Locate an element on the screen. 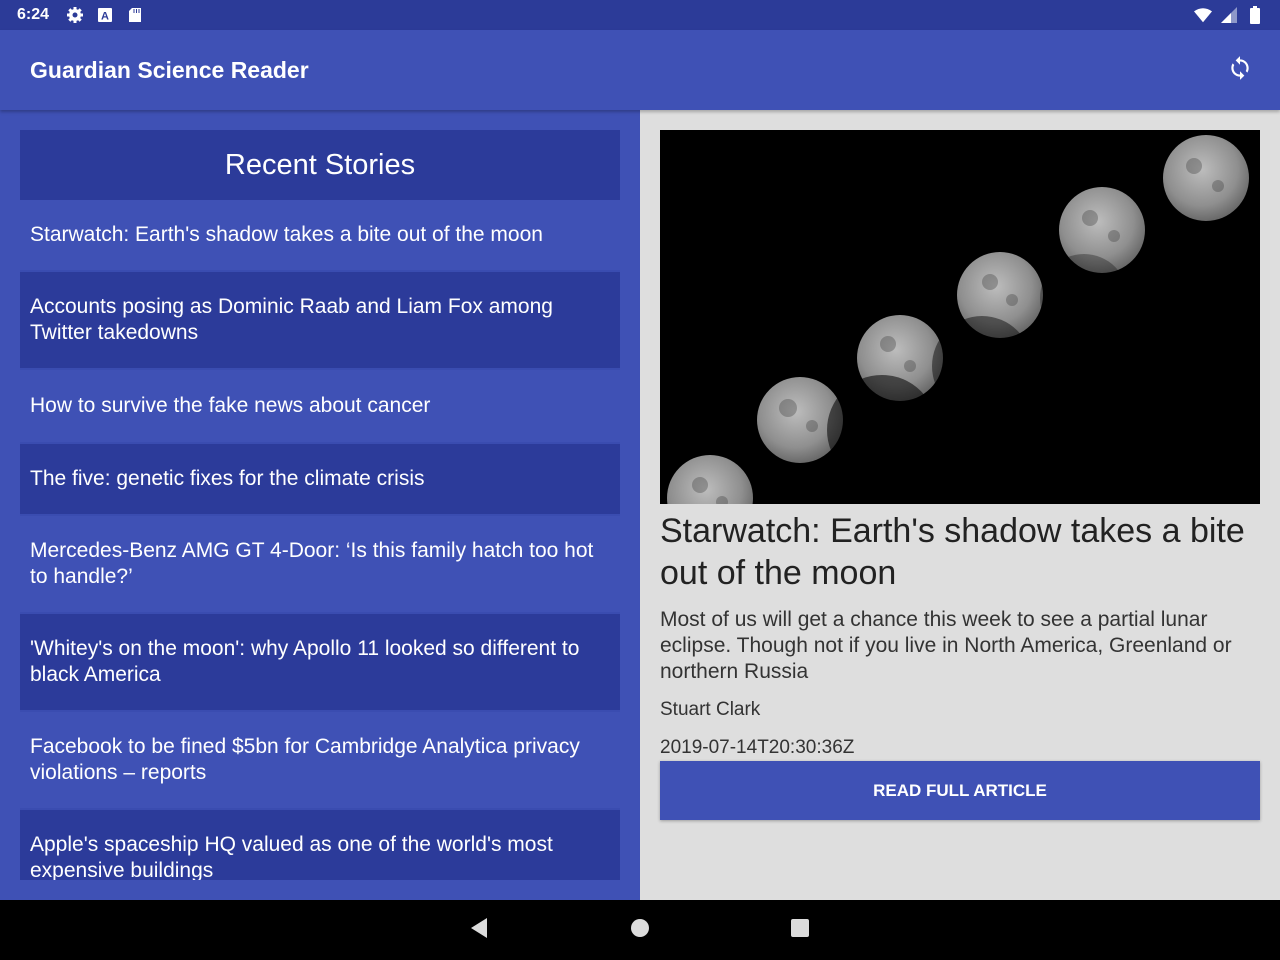  app-title: Guardian Science Reader is located at coordinates (169, 70).